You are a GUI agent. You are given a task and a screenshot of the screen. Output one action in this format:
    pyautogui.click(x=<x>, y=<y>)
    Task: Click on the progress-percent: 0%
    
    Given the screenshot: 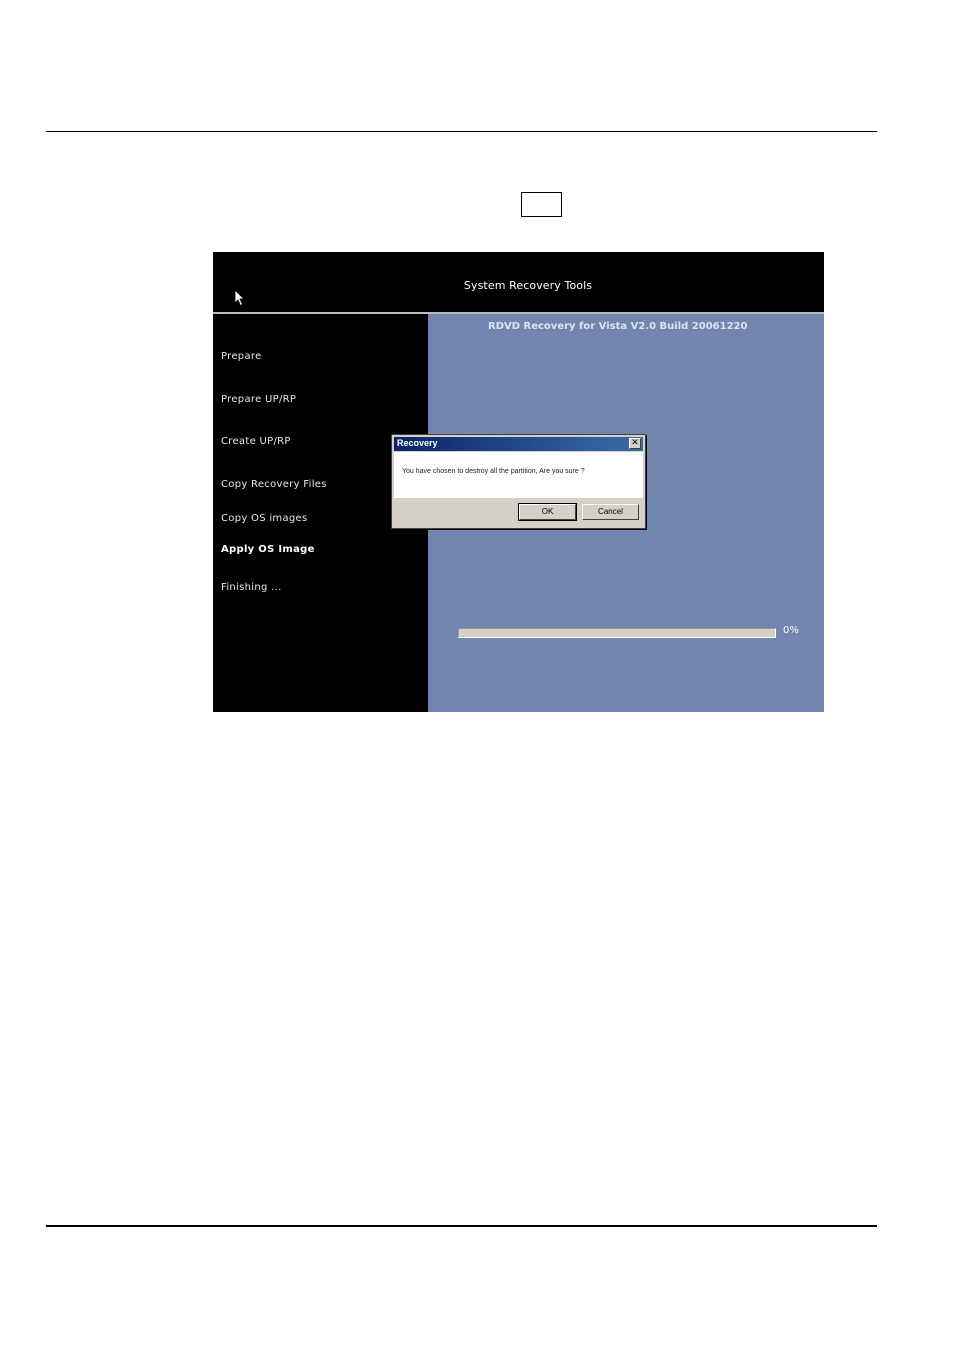 What is the action you would take?
    pyautogui.click(x=791, y=630)
    